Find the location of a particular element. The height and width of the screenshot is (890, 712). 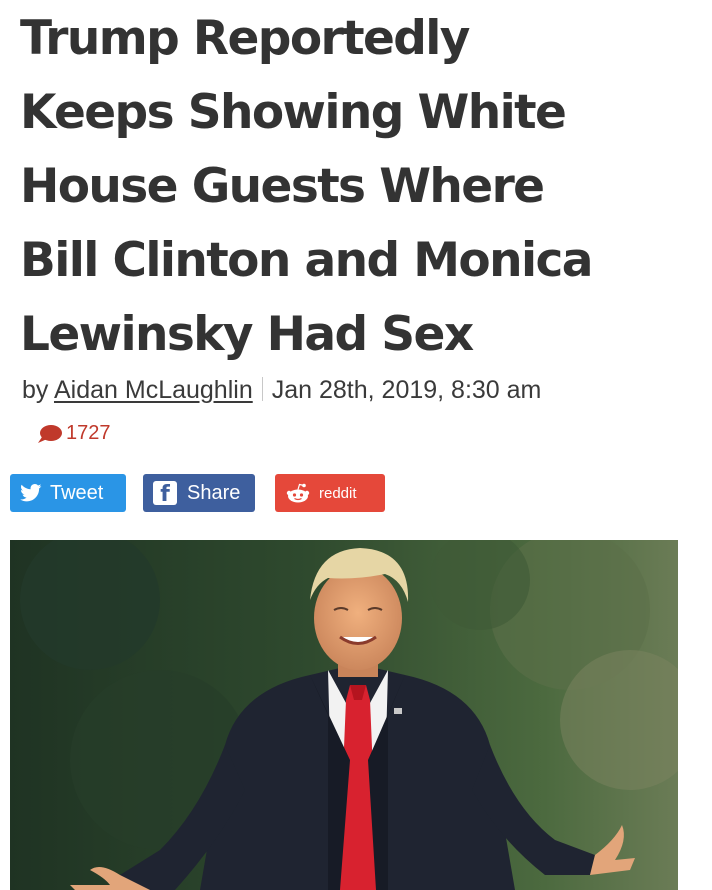

headline-line: House Guests Where is located at coordinates (282, 186).